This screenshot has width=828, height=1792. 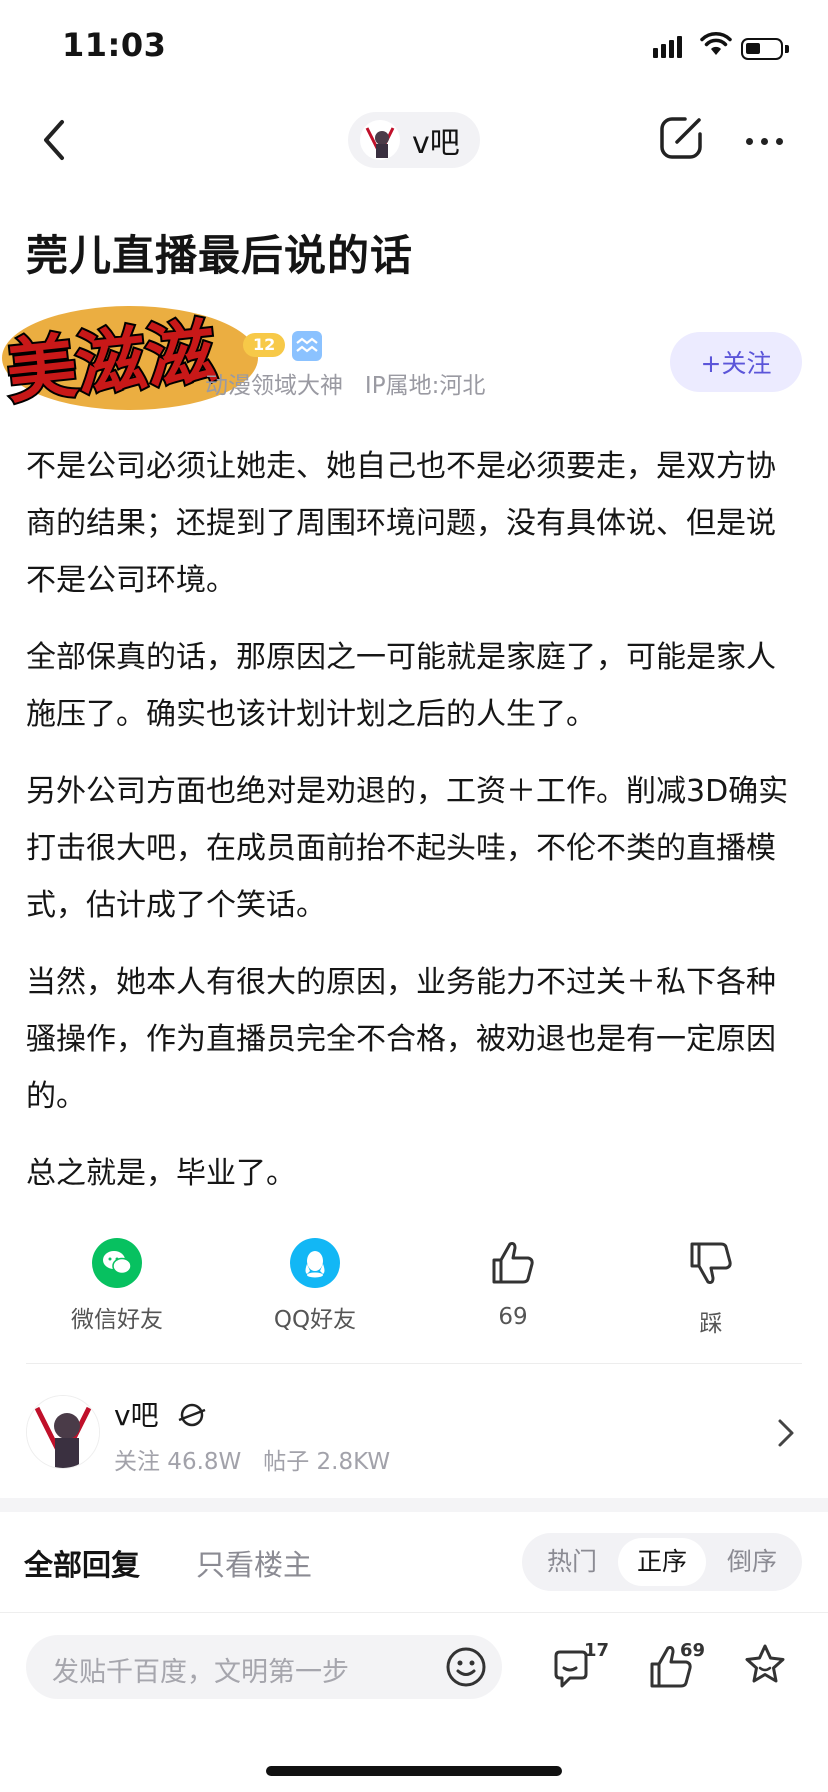 I want to click on sort-asc: 正序, so click(x=662, y=1562).